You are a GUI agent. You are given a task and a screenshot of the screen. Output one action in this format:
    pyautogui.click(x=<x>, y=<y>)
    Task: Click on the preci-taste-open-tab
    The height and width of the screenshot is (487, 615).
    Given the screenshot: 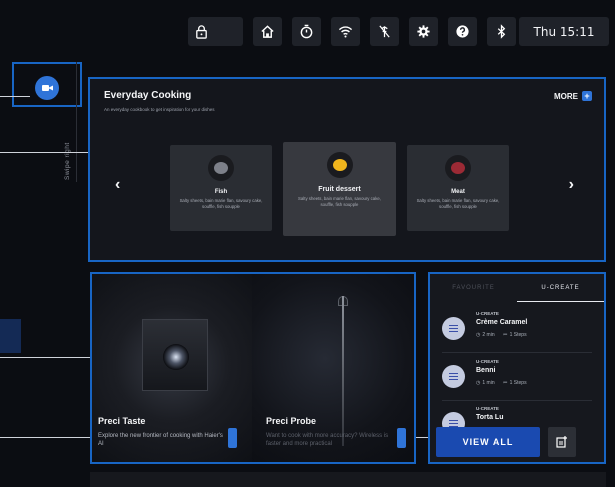 What is the action you would take?
    pyautogui.click(x=232, y=438)
    